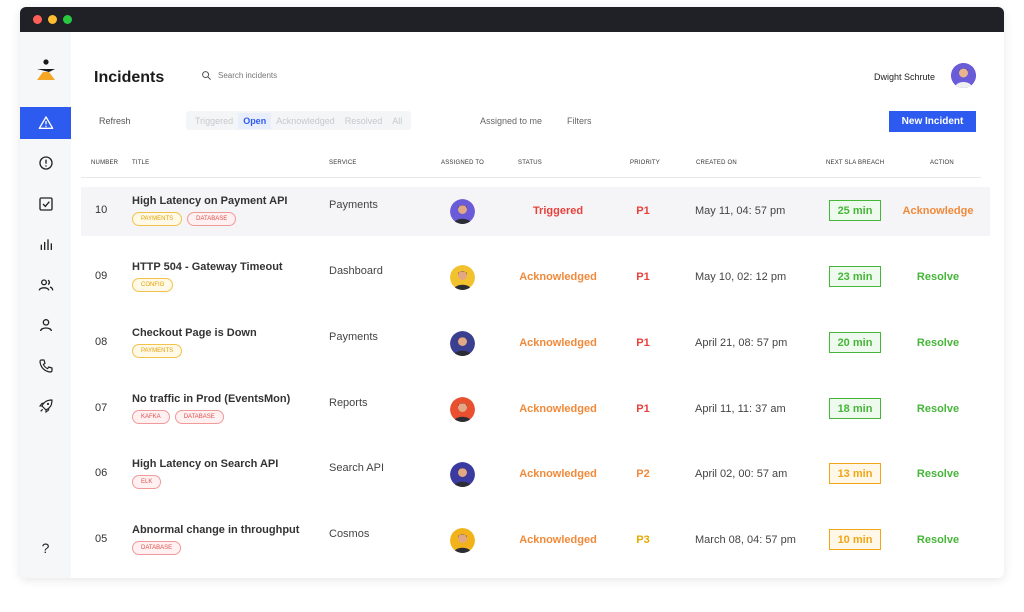  What do you see at coordinates (579, 121) in the screenshot?
I see `filters-button: Filters` at bounding box center [579, 121].